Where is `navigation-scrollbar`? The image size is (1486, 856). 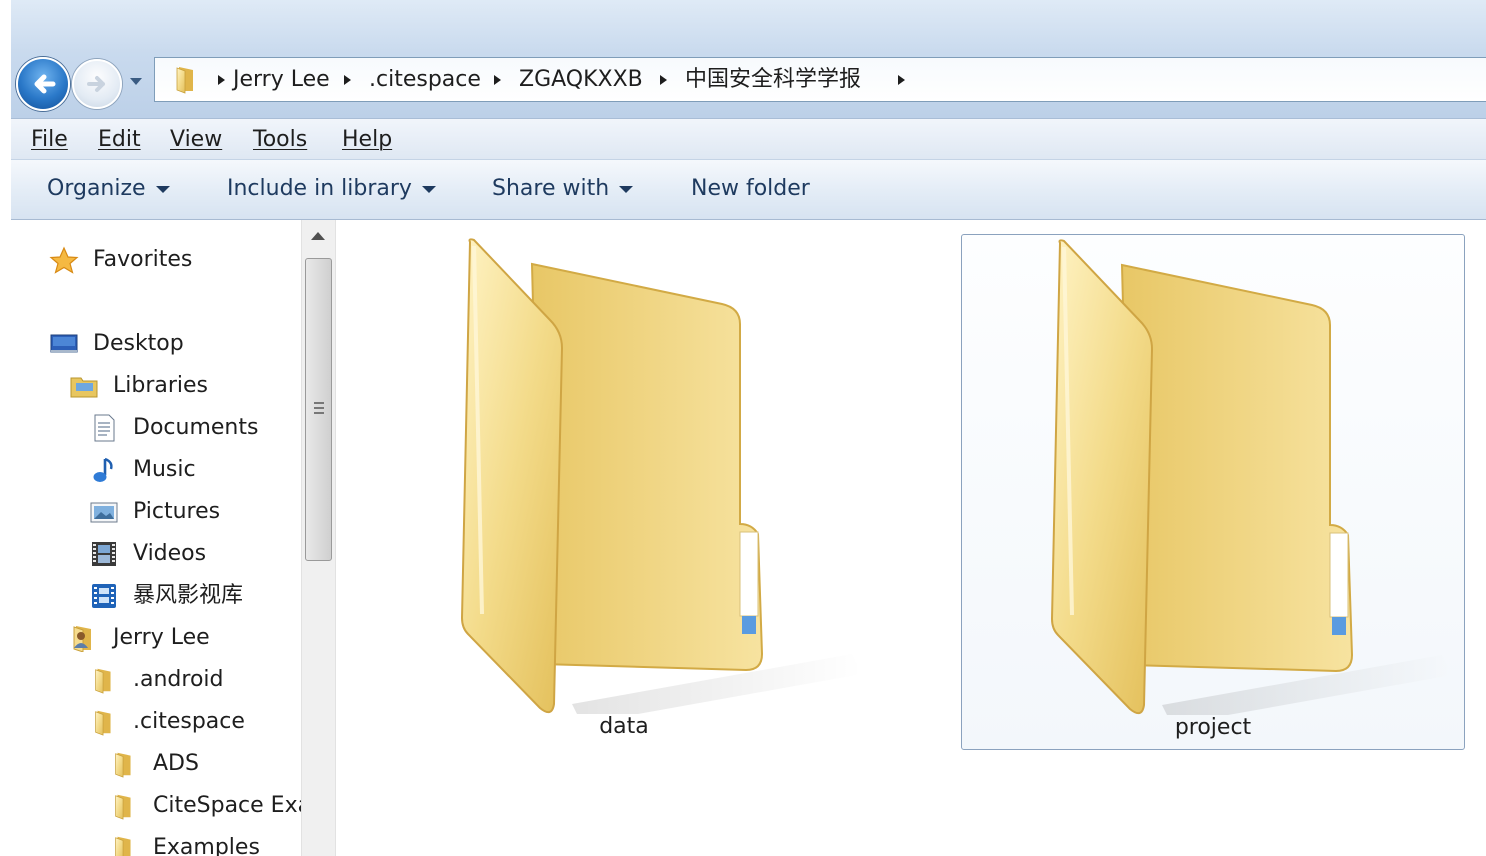 navigation-scrollbar is located at coordinates (318, 538).